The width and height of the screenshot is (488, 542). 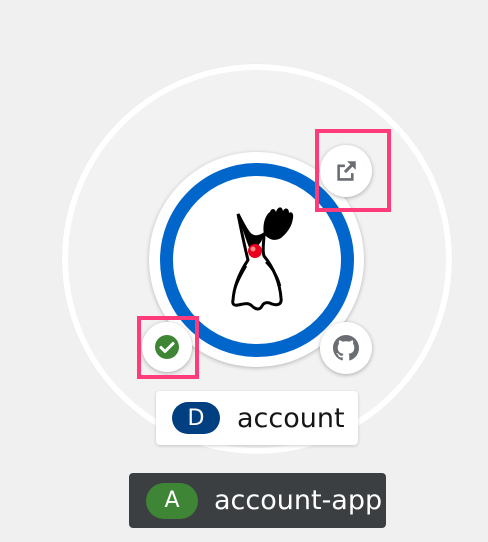 I want to click on build-status-button, so click(x=167, y=347).